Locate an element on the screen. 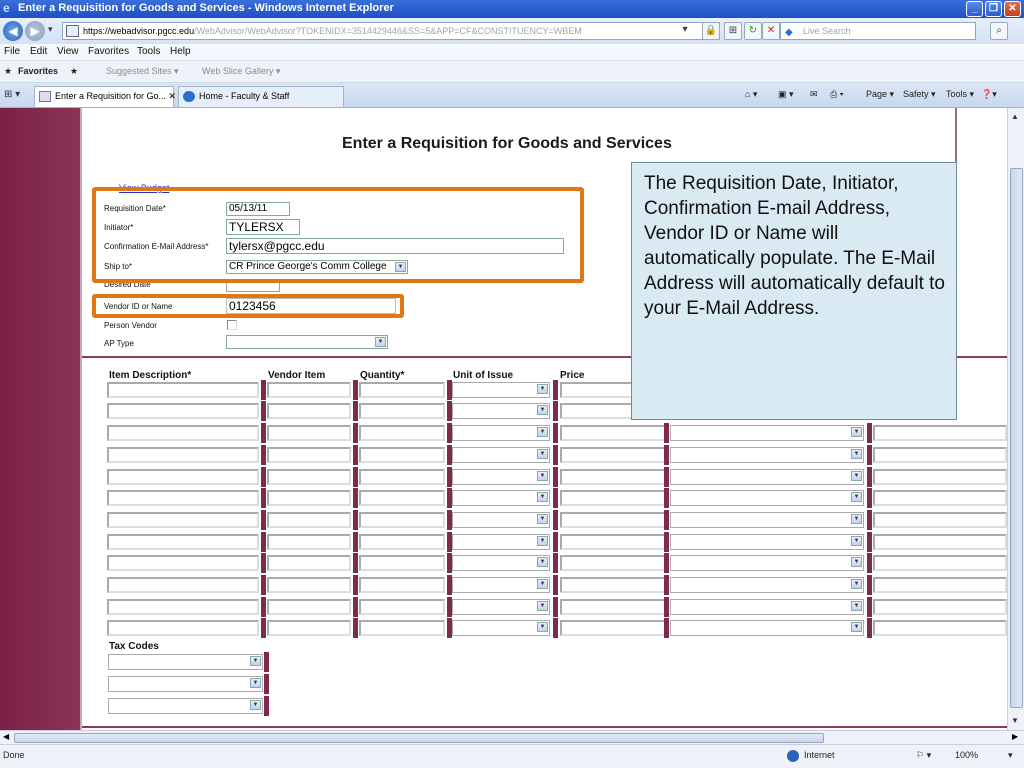  print-icon: ⎙ ▾ is located at coordinates (836, 94).